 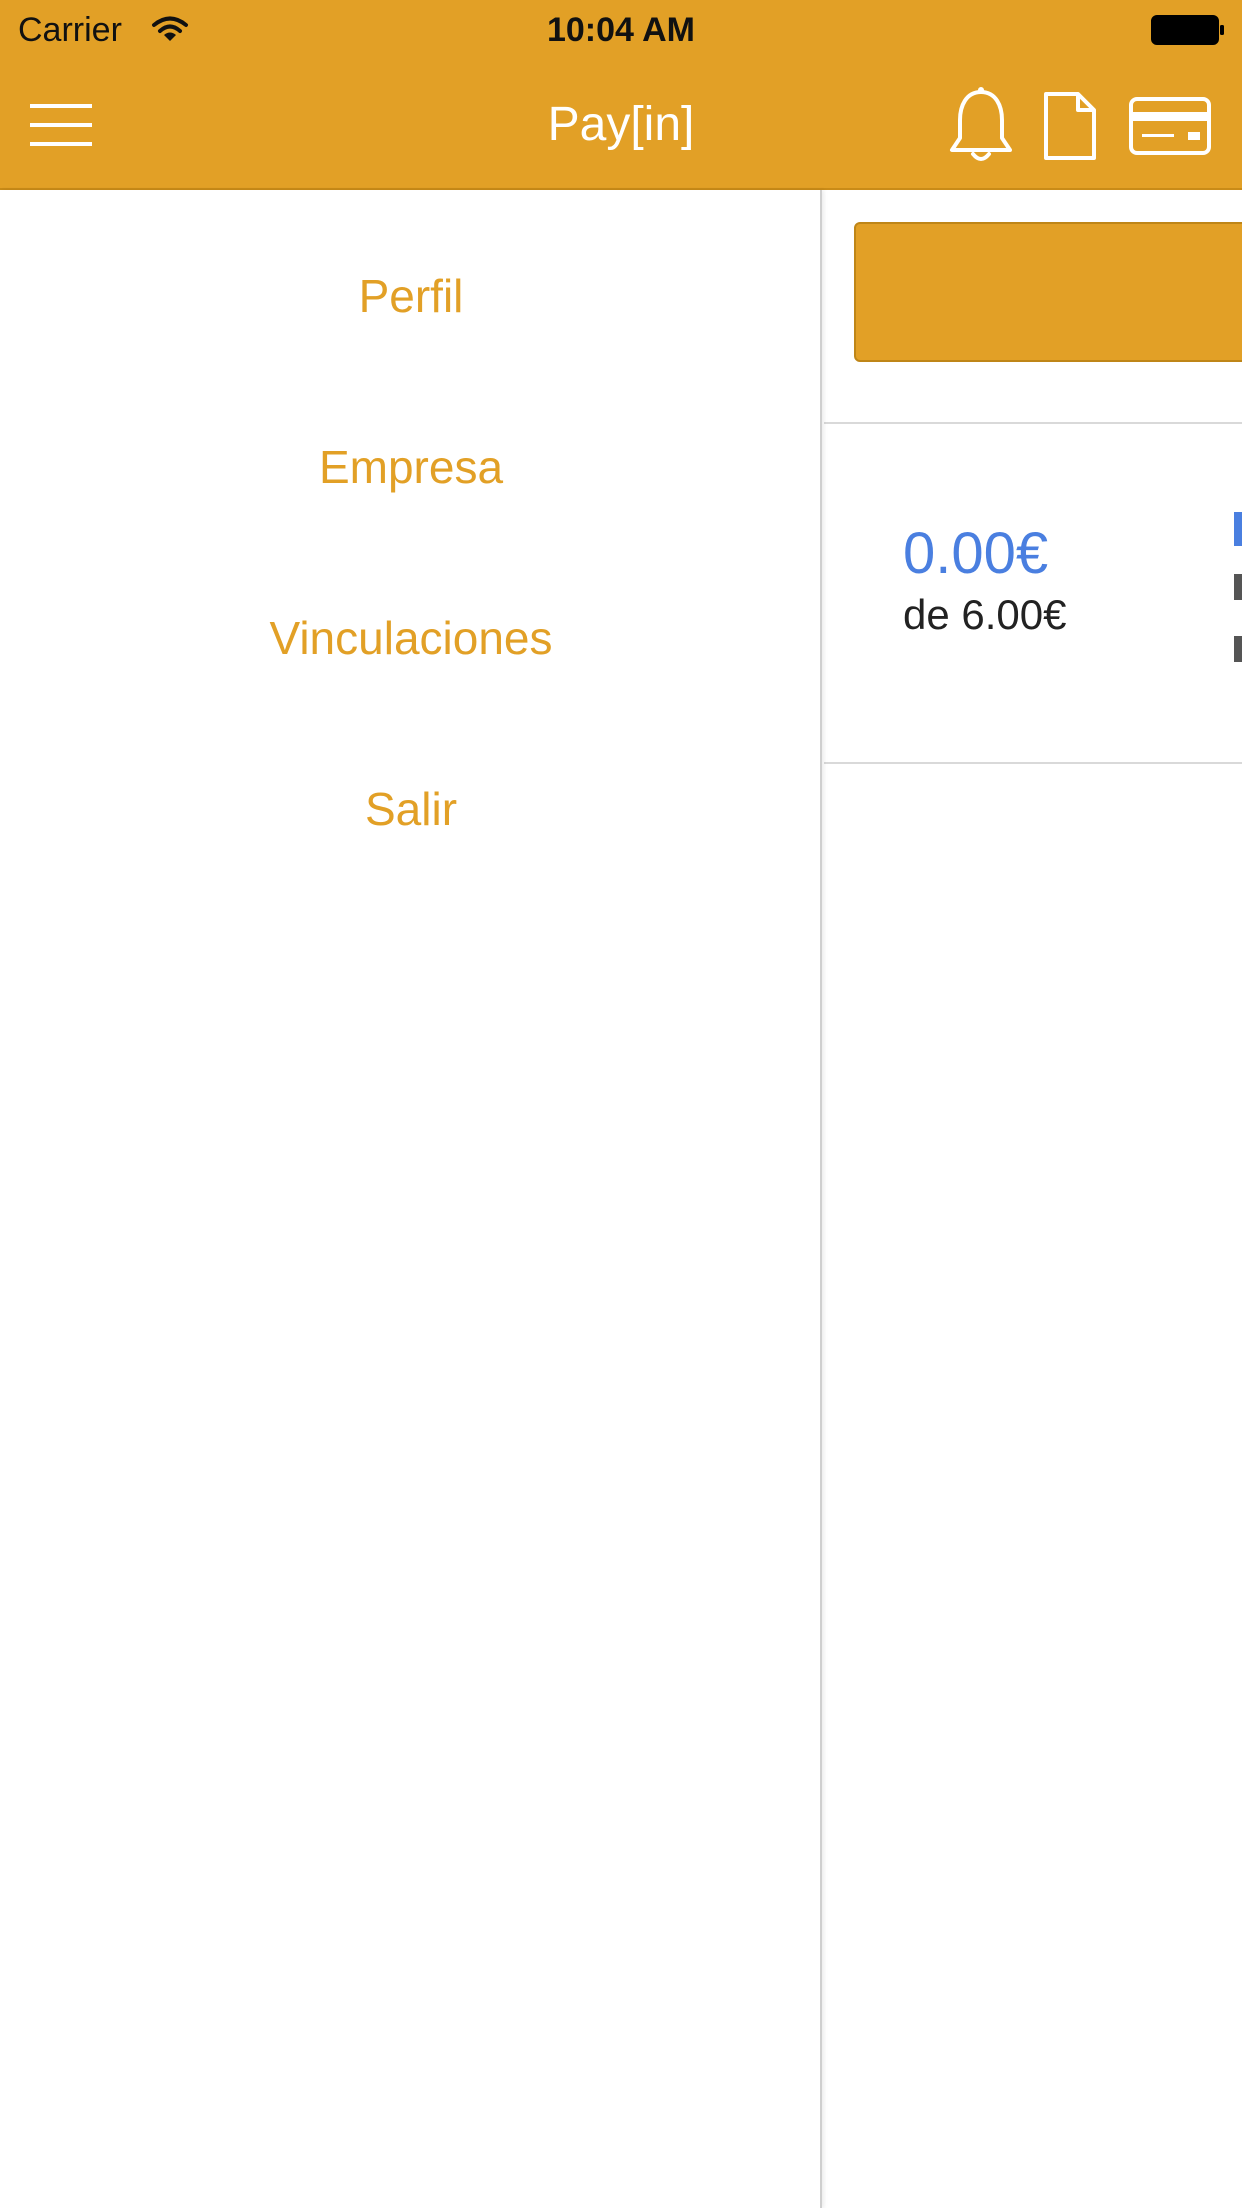 I want to click on battery-icon, so click(x=1187, y=30).